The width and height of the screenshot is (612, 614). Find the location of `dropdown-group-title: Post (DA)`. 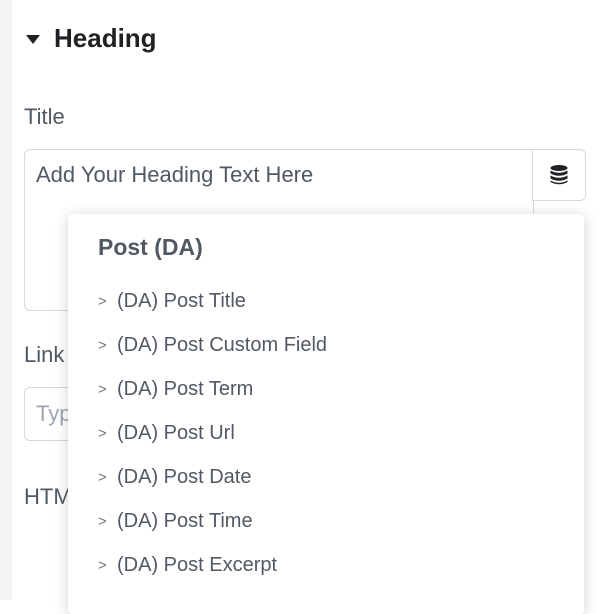

dropdown-group-title: Post (DA) is located at coordinates (150, 247).